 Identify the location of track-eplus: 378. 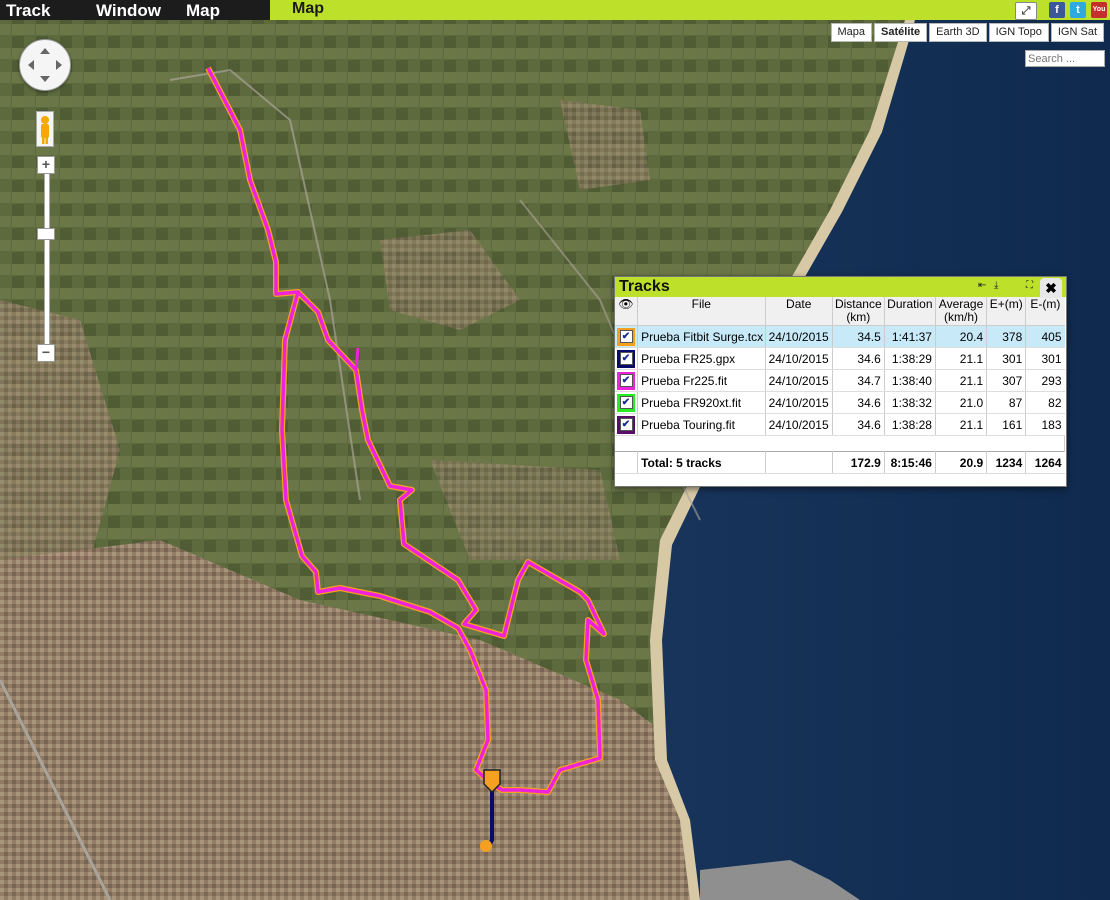
(1006, 336).